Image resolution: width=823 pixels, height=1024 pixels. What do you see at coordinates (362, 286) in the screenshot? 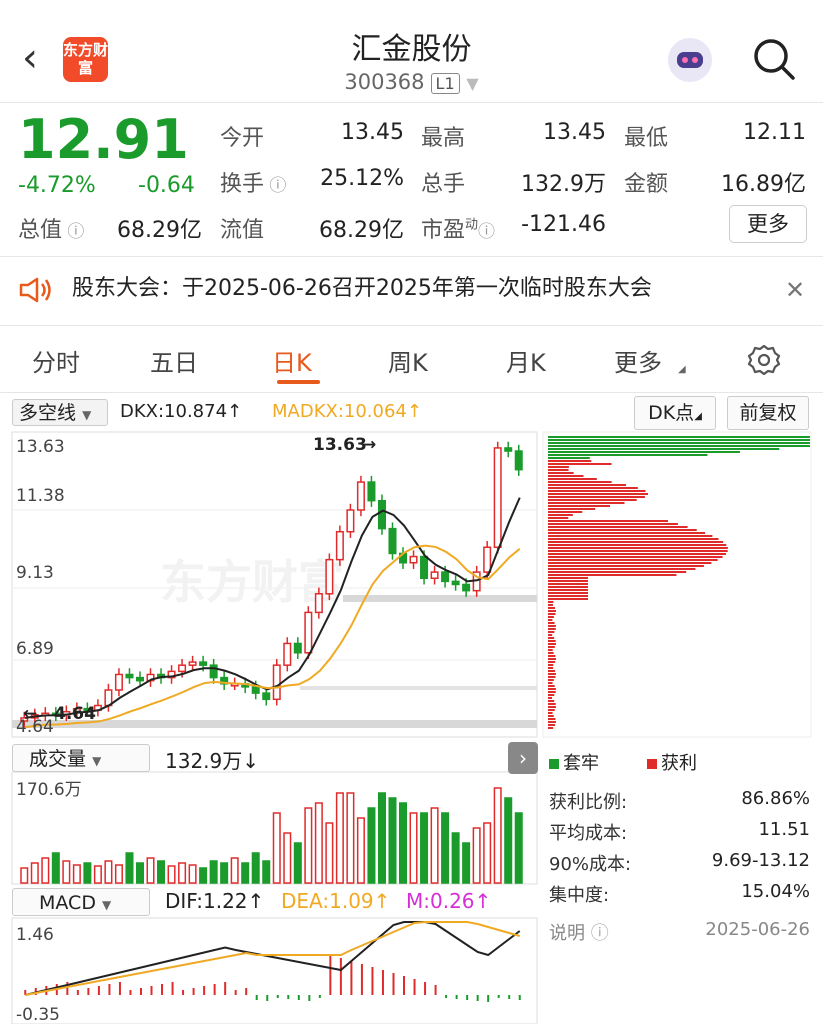
I see `notice-text: 股东大会：于2025-06-26召开2025年第一次临时股东大会` at bounding box center [362, 286].